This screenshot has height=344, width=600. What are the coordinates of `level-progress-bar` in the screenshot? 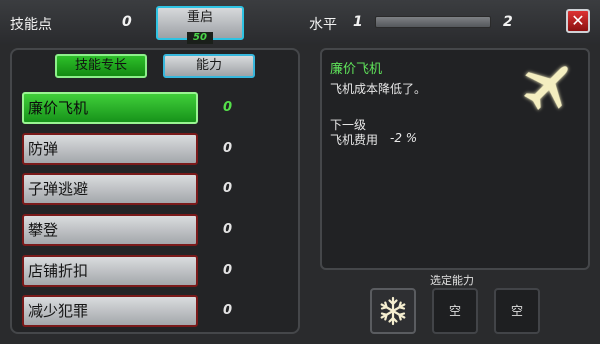 It's located at (433, 22).